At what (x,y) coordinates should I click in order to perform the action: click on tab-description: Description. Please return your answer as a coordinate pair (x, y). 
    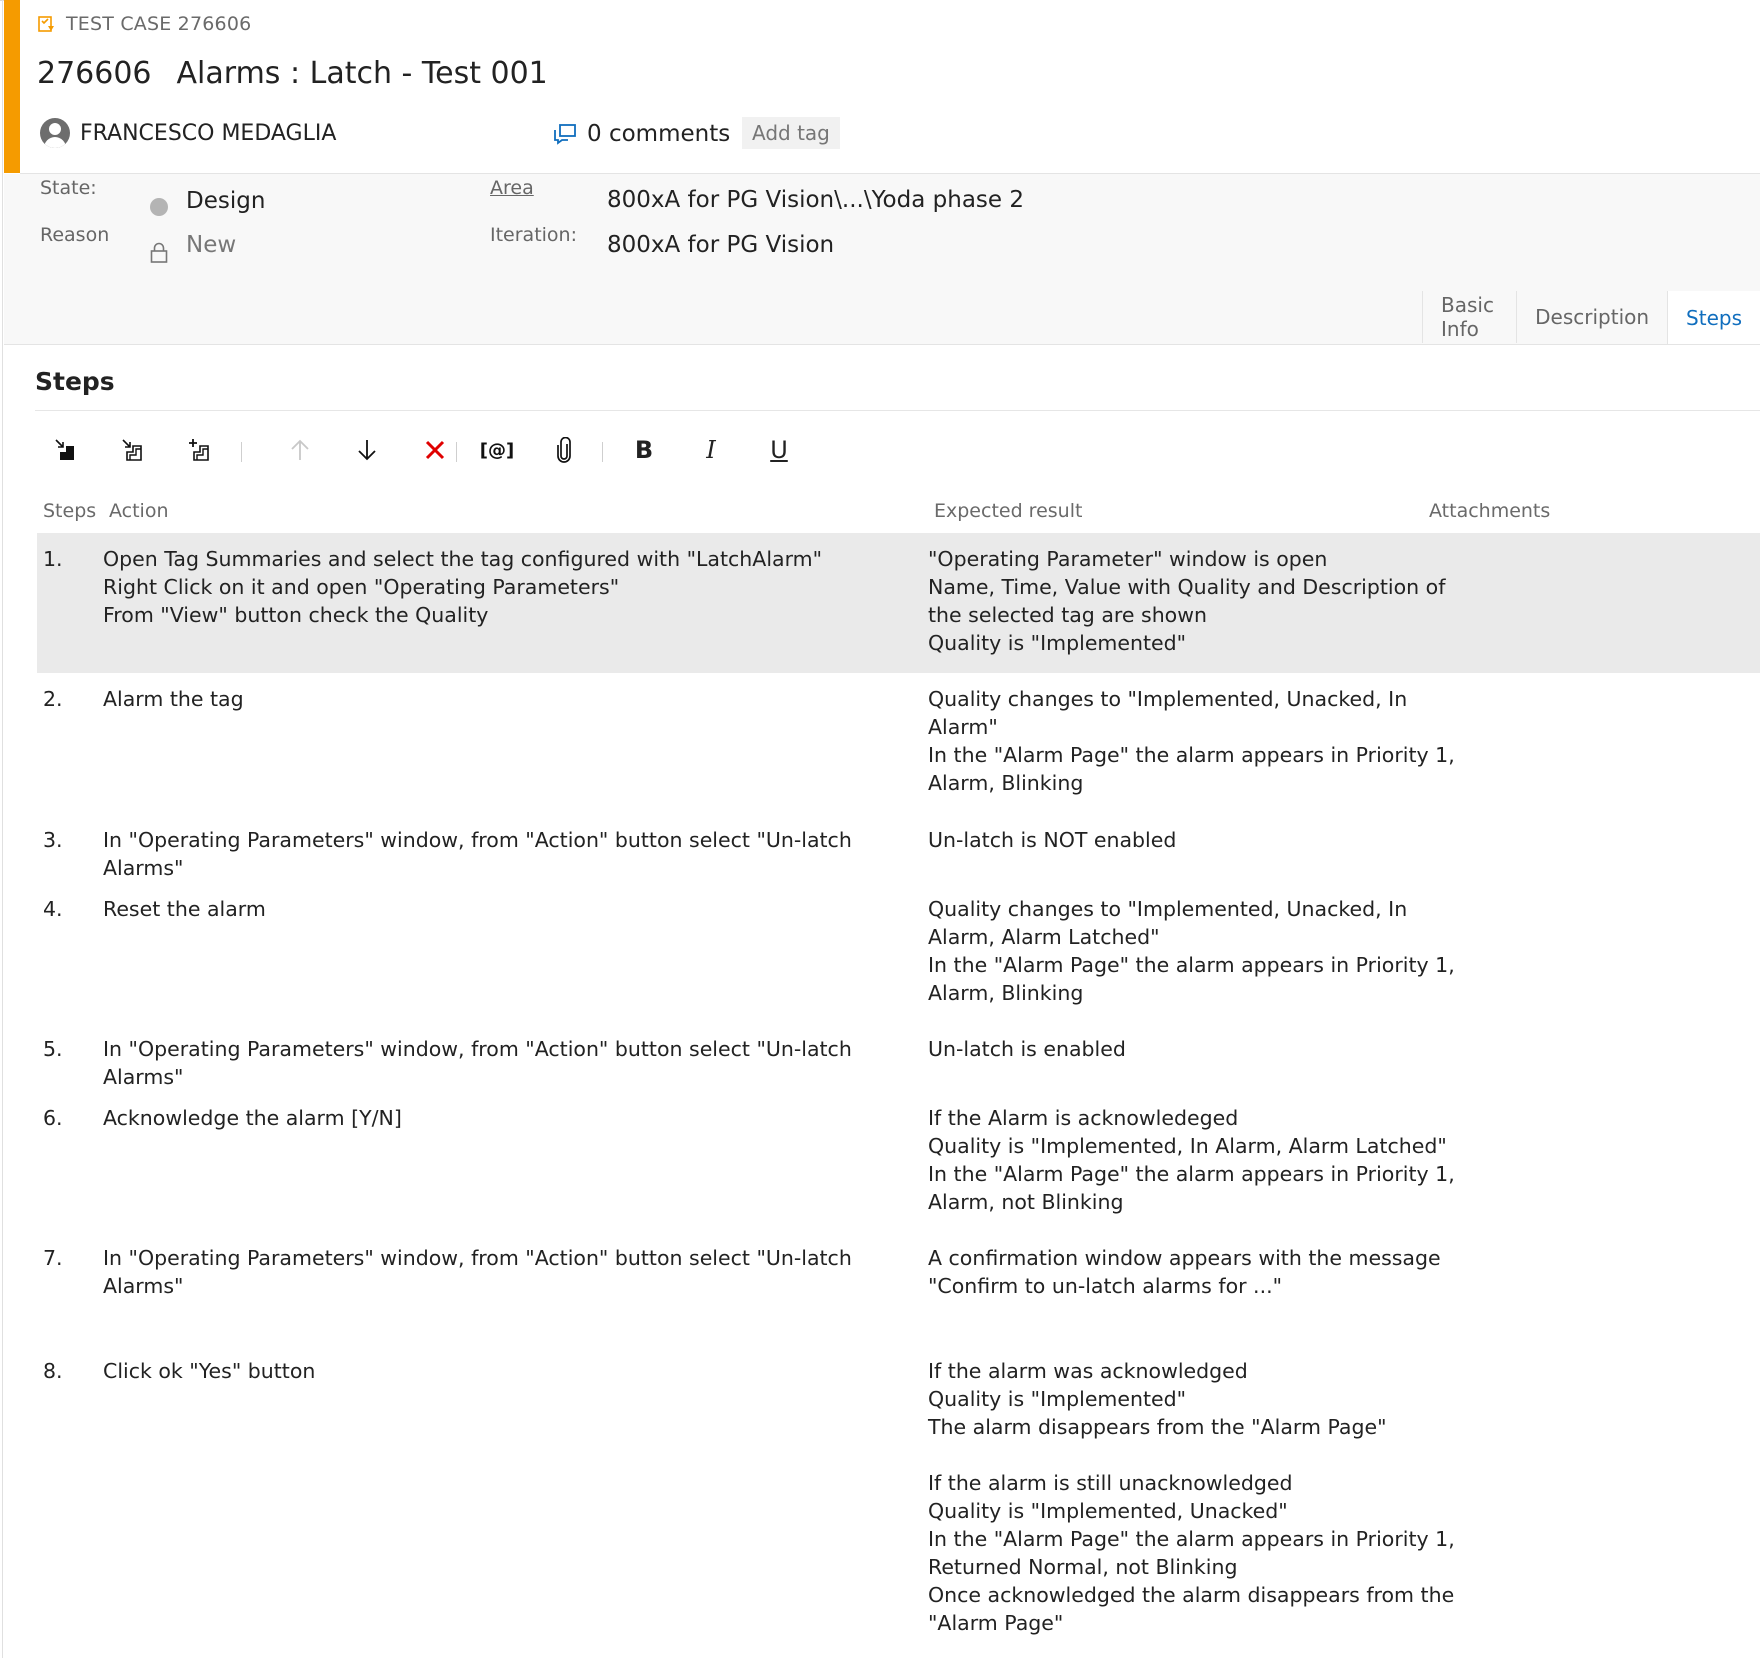
    Looking at the image, I should click on (1592, 317).